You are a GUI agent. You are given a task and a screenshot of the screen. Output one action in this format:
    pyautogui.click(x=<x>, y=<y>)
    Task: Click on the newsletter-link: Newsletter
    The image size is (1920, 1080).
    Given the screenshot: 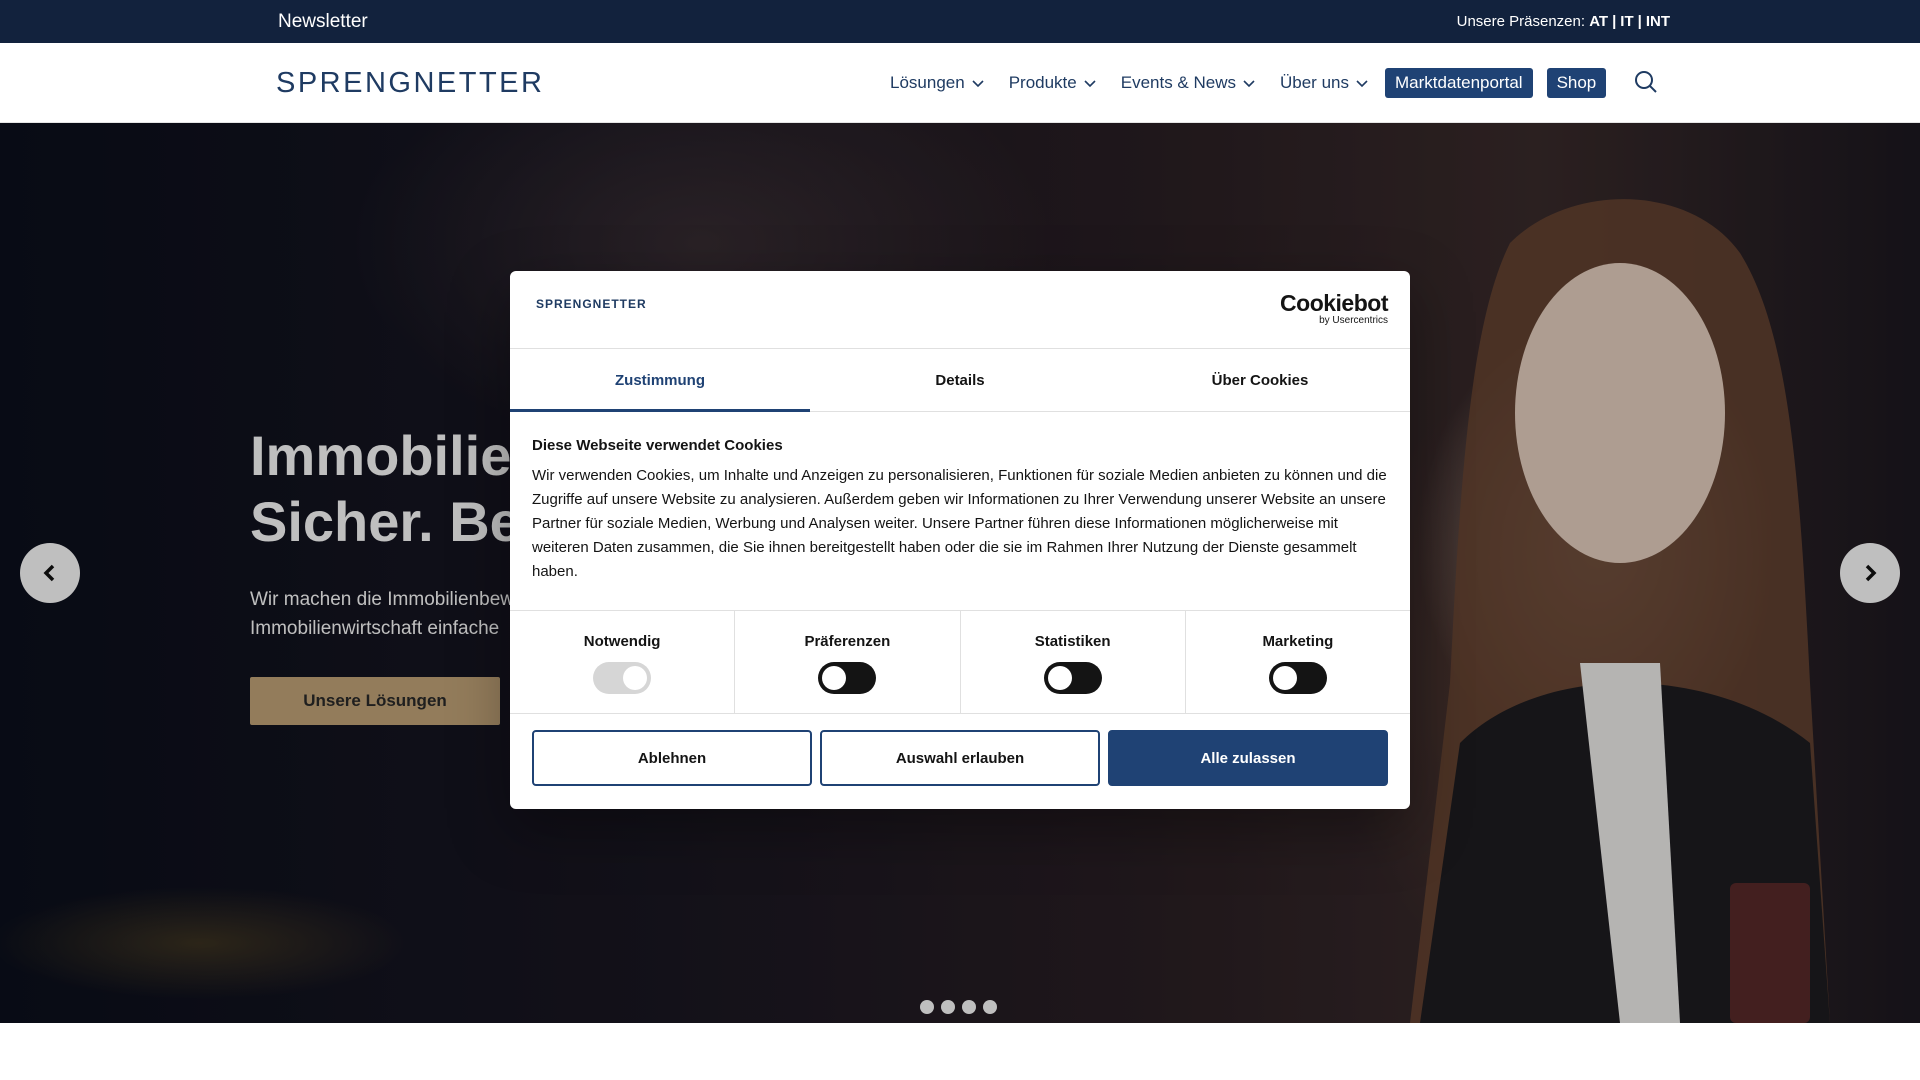 What is the action you would take?
    pyautogui.click(x=323, y=22)
    